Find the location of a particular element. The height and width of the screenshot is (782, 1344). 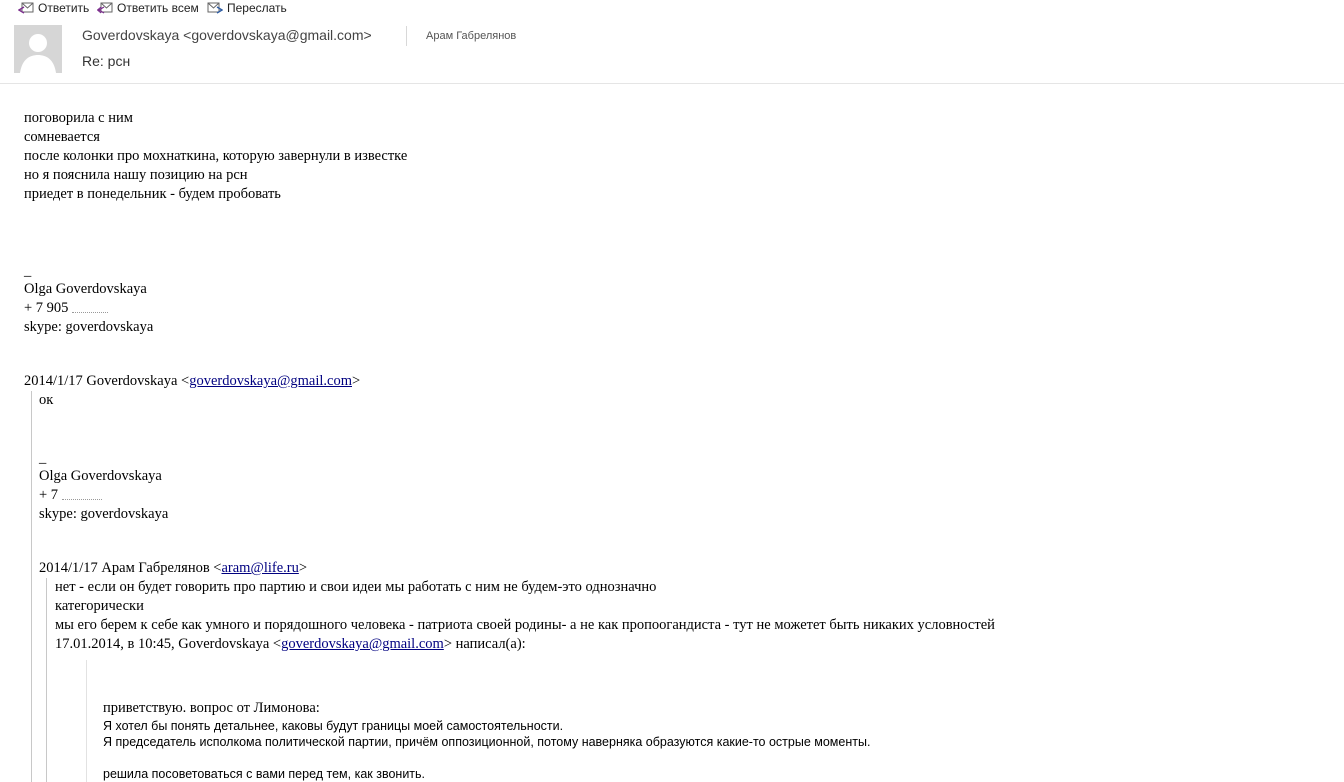

reply-button: Ответить is located at coordinates (53, 8).